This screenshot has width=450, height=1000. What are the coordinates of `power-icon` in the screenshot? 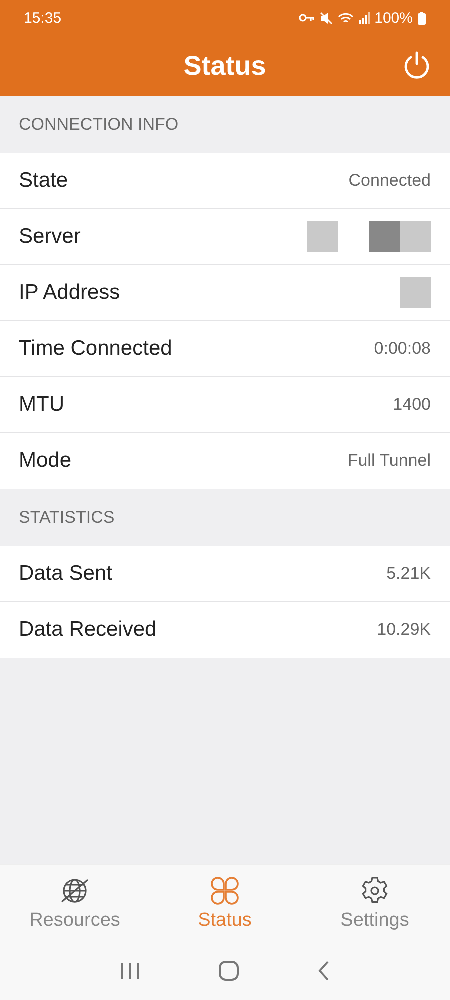 It's located at (417, 65).